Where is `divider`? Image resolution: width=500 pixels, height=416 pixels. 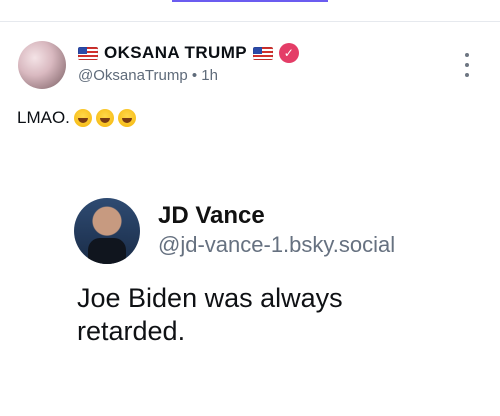
divider is located at coordinates (250, 21).